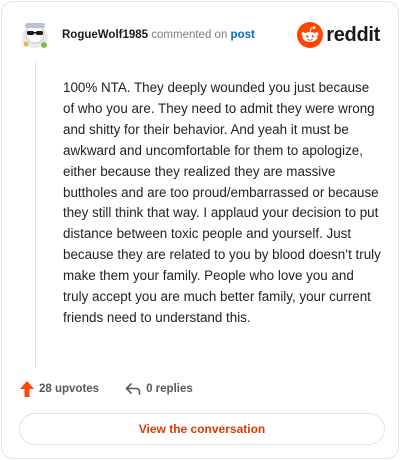 The width and height of the screenshot is (400, 460). What do you see at coordinates (189, 35) in the screenshot?
I see `comment-verb: commented on` at bounding box center [189, 35].